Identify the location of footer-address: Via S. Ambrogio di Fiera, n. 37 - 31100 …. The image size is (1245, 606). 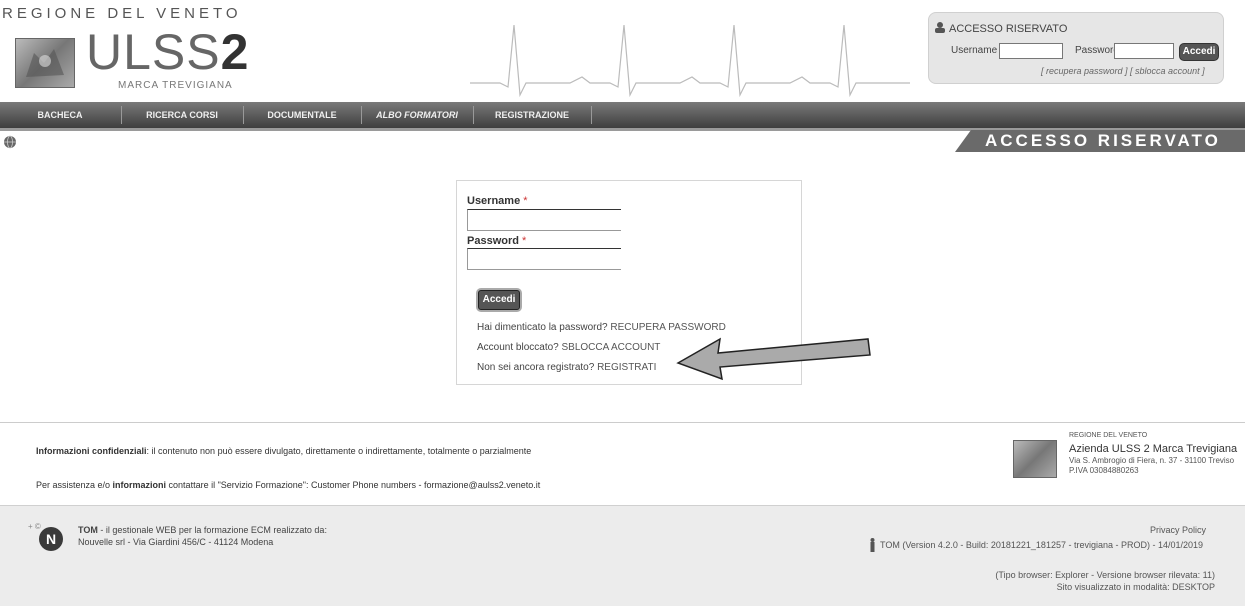
(1152, 460).